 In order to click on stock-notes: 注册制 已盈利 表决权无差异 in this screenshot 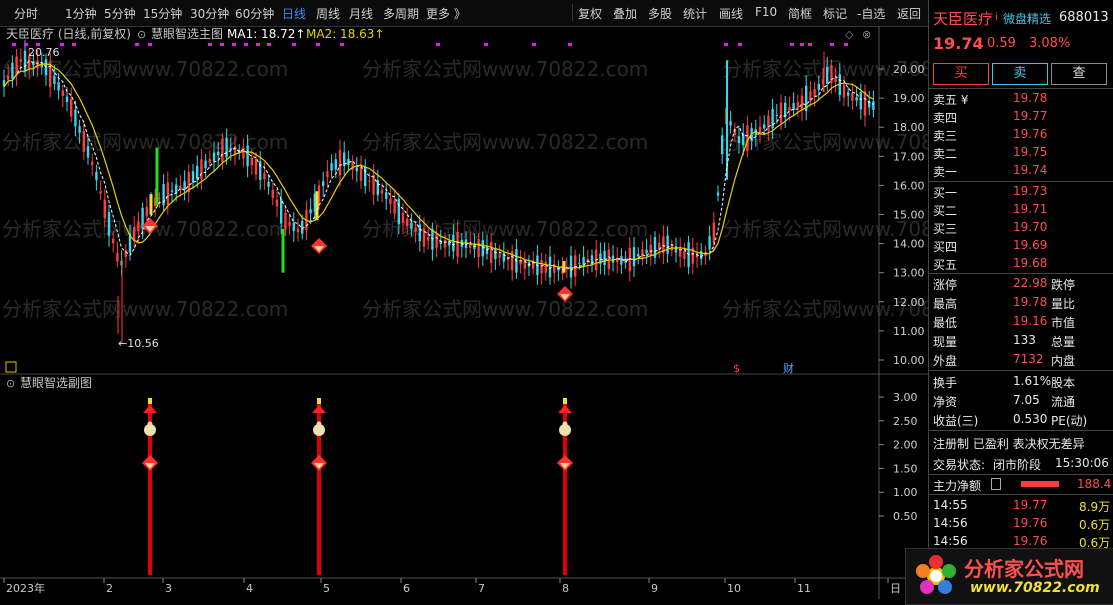, I will do `click(1021, 443)`.